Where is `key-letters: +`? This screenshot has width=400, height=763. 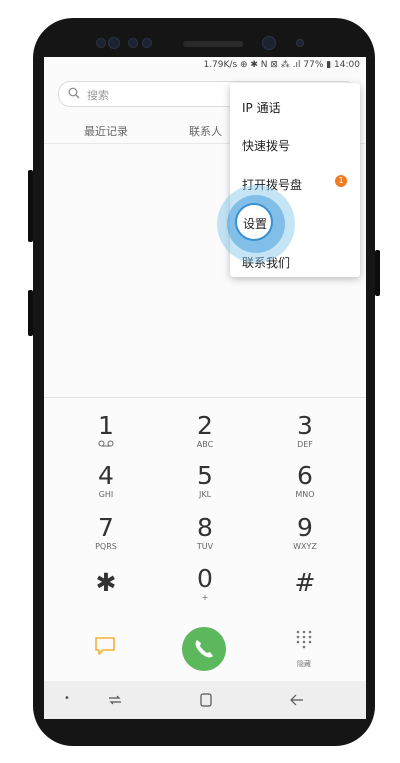
key-letters: + is located at coordinates (205, 597).